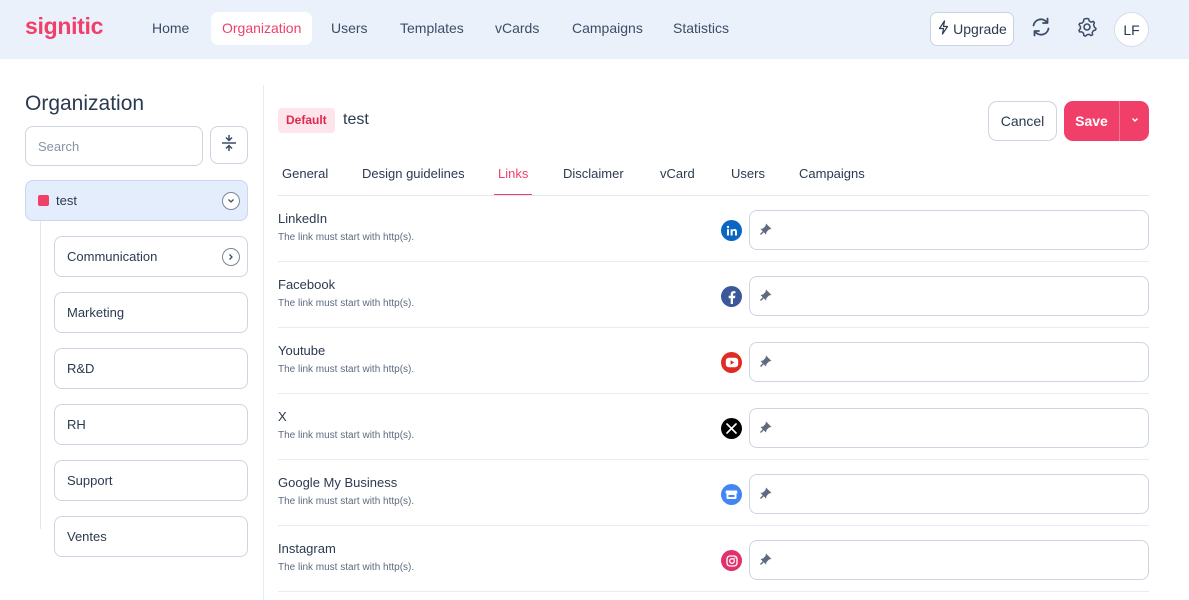 The width and height of the screenshot is (1189, 600). I want to click on upgrade-label: Upgrade, so click(980, 29).